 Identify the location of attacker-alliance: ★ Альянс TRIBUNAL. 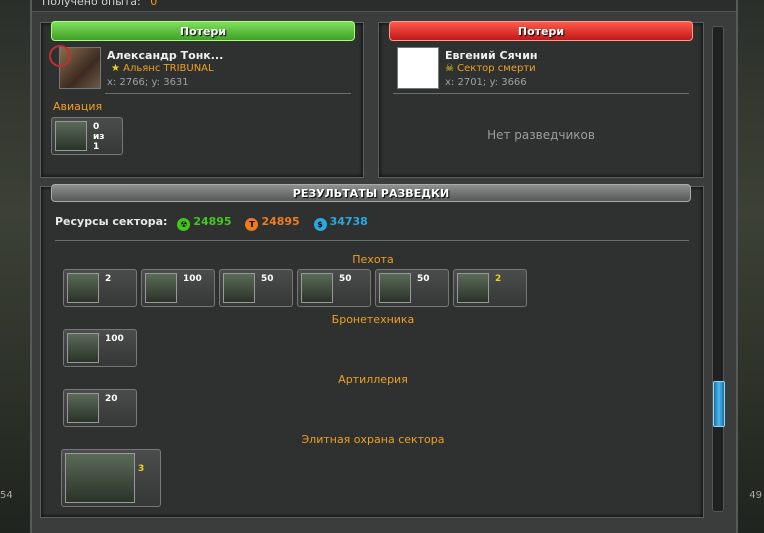
(162, 68).